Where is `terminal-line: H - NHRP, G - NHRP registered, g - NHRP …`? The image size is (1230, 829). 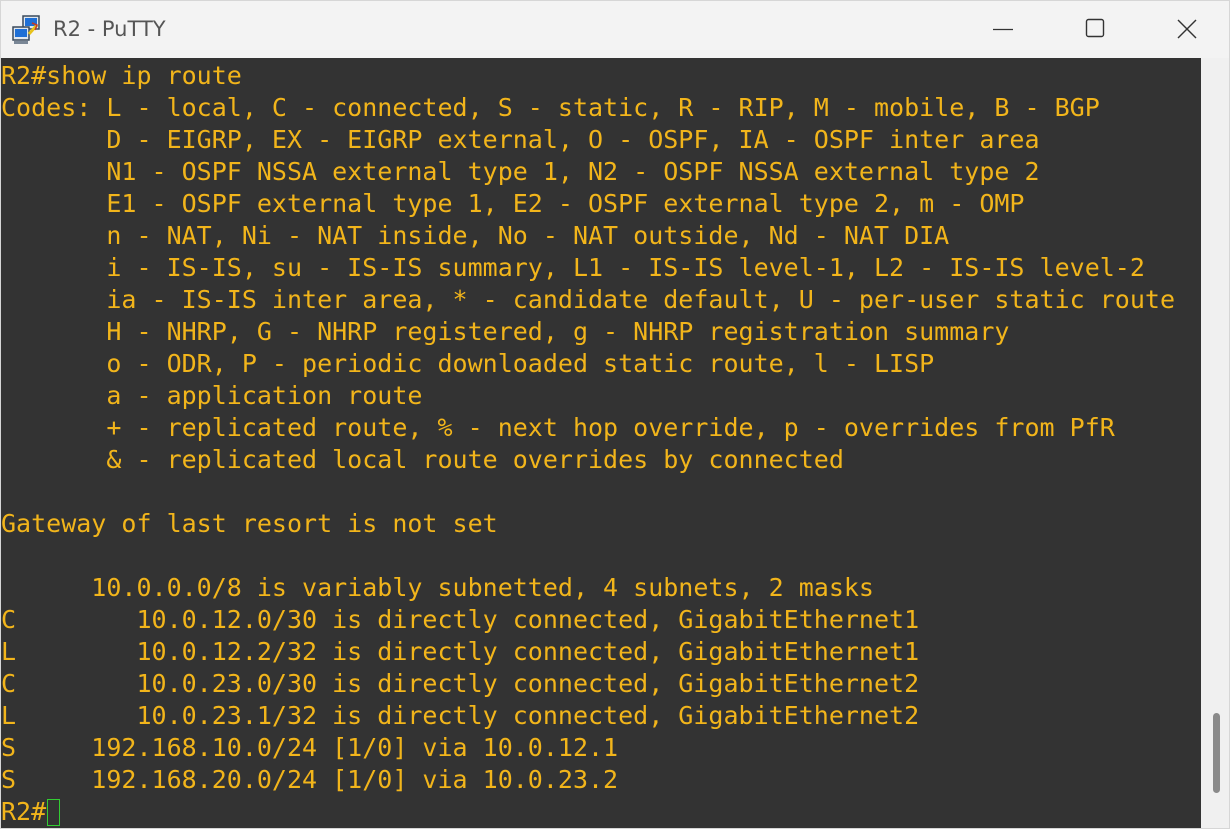 terminal-line: H - NHRP, G - NHRP registered, g - NHRP … is located at coordinates (505, 331).